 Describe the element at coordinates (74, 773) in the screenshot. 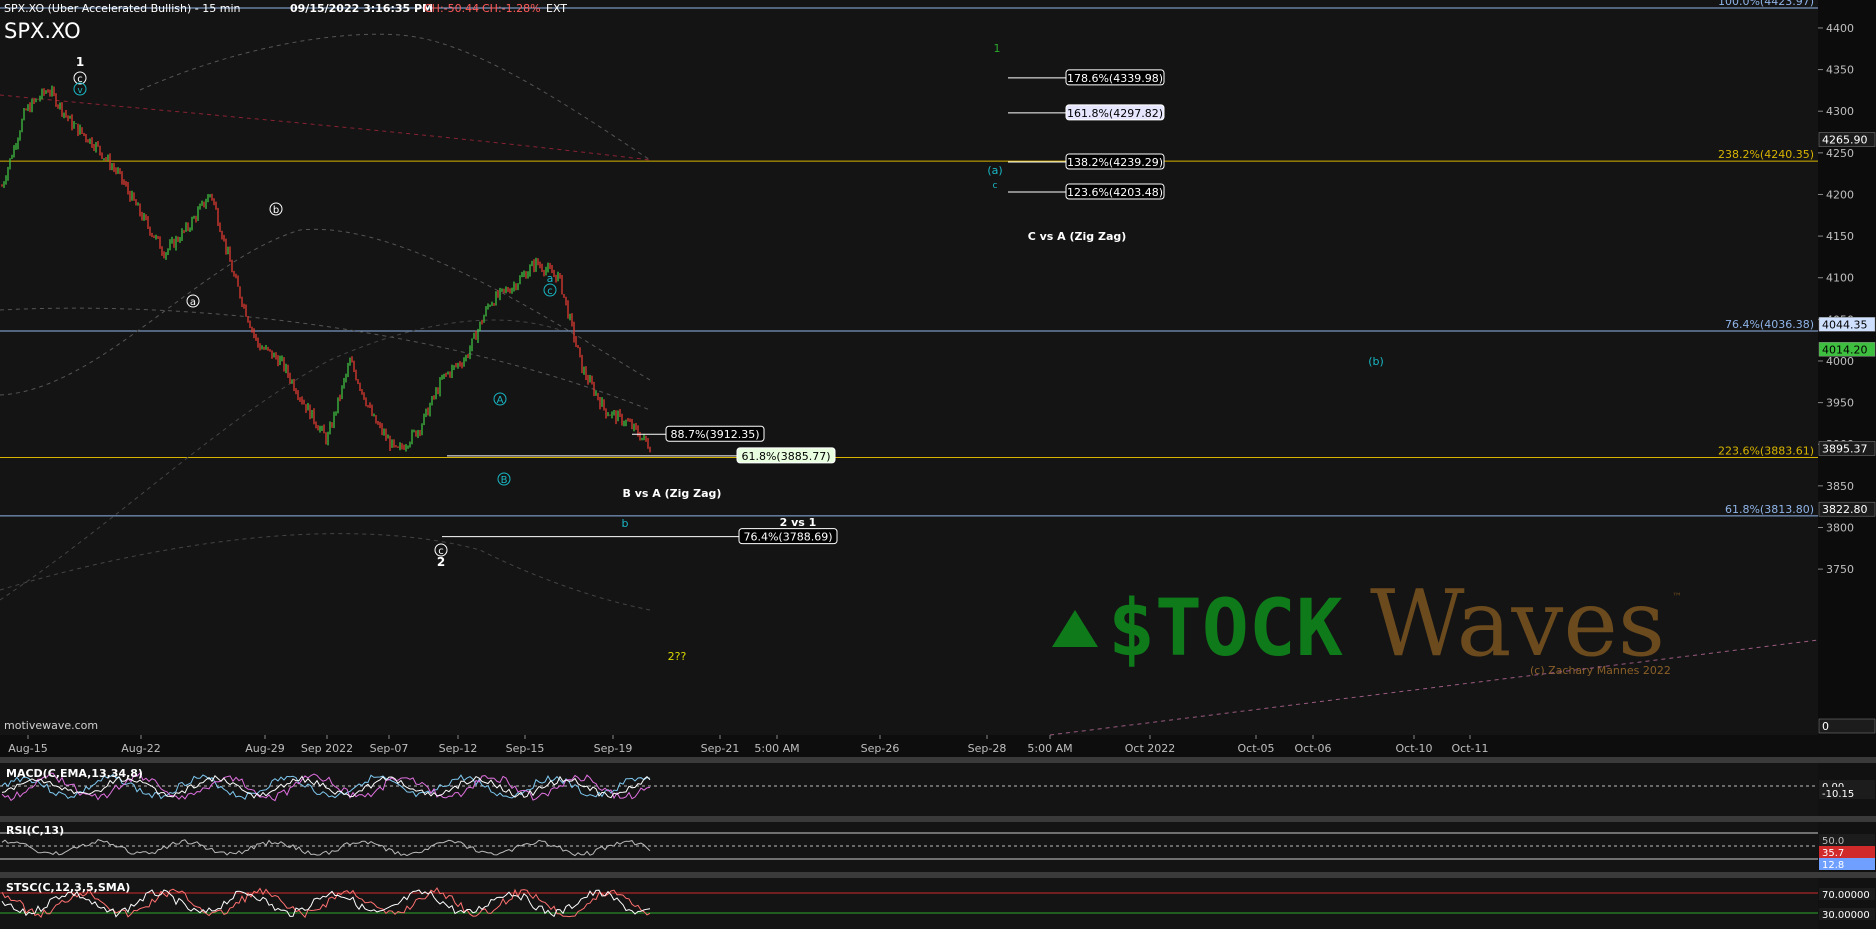

I see `macd-title: MACD(C,EMA,13,34,8)` at that location.